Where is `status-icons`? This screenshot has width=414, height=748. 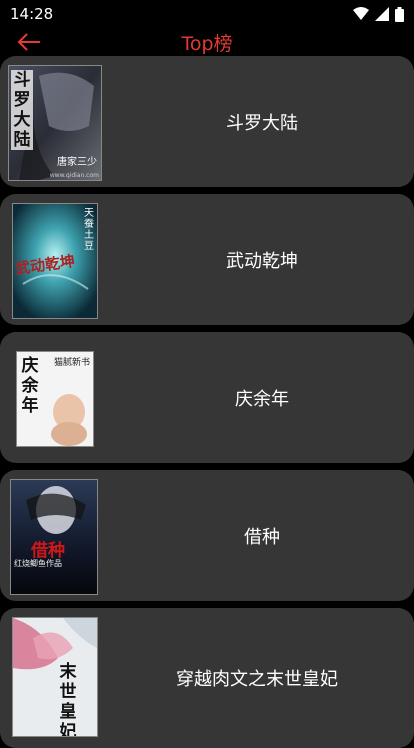
status-icons is located at coordinates (378, 14).